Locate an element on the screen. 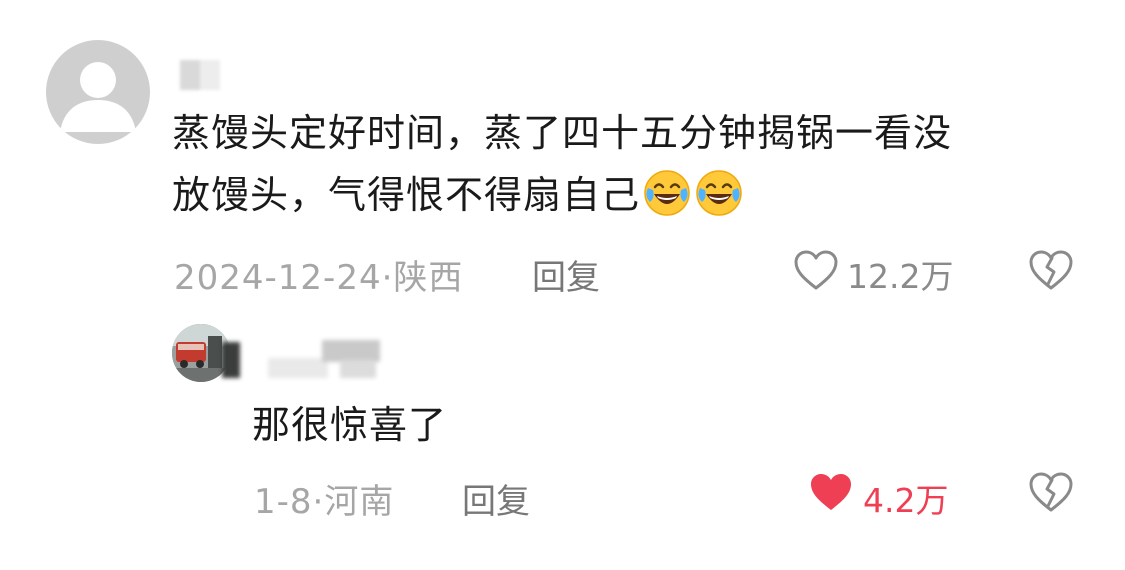 Image resolution: width=1125 pixels, height=570 pixels. dislike-button is located at coordinates (1051, 271).